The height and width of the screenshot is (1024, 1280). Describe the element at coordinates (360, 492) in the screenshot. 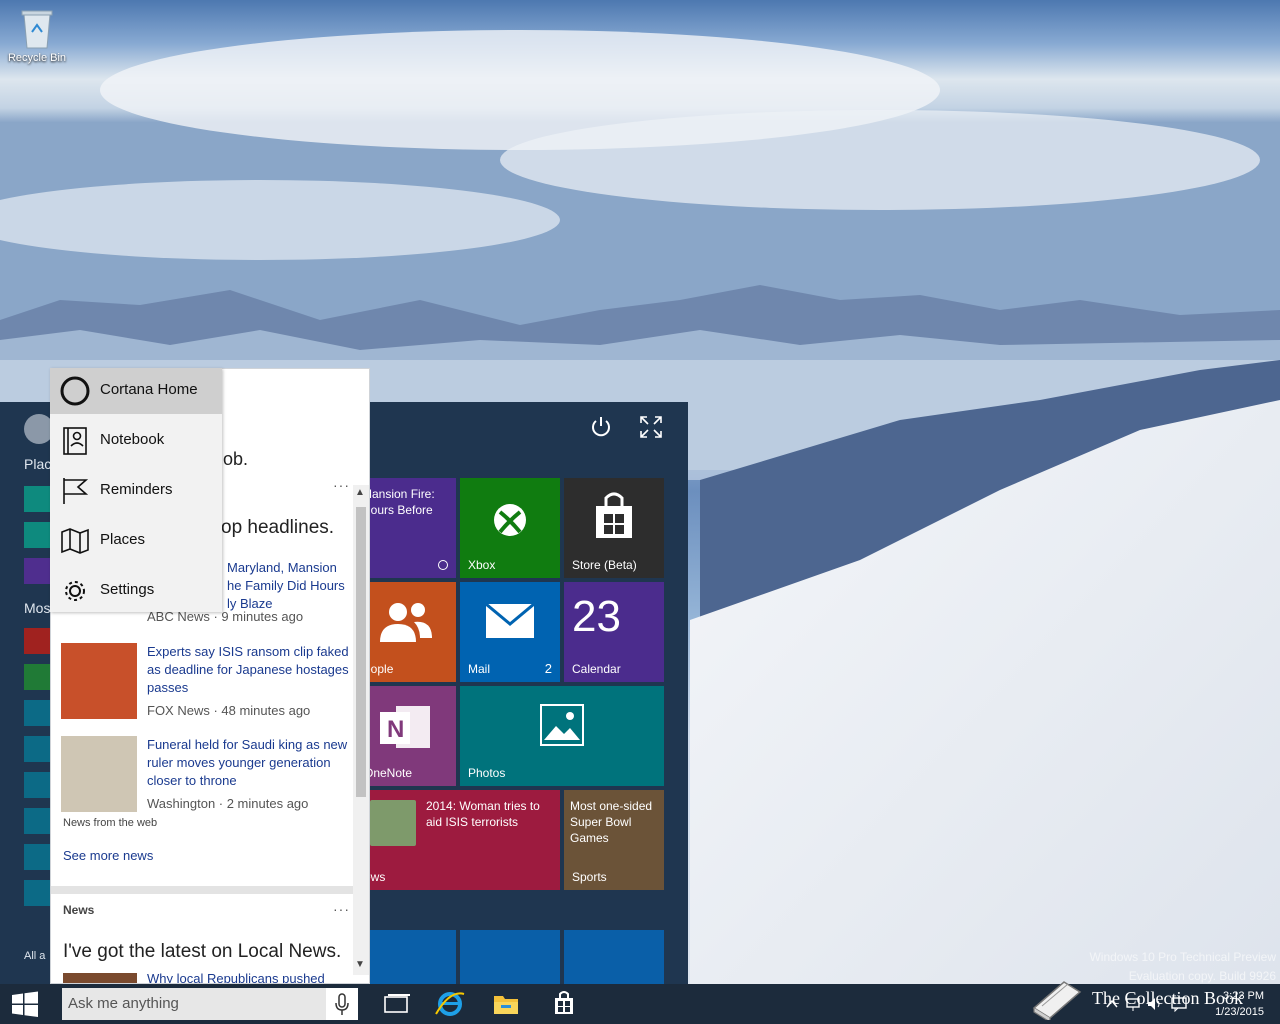

I see `scroll-up-icon: ▲` at that location.